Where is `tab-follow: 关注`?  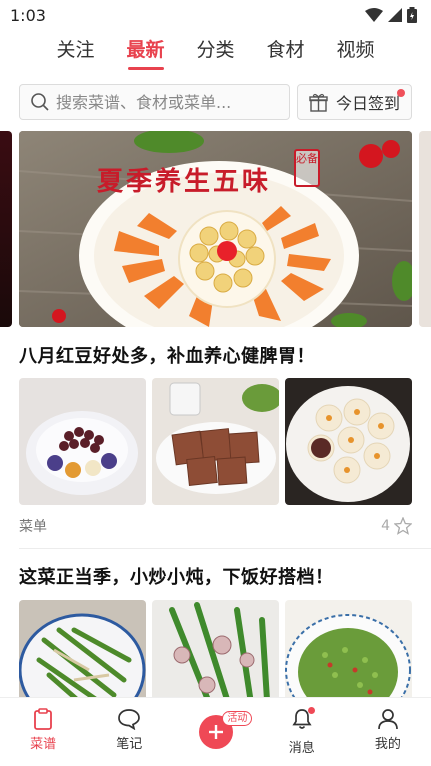 tab-follow: 关注 is located at coordinates (76, 52).